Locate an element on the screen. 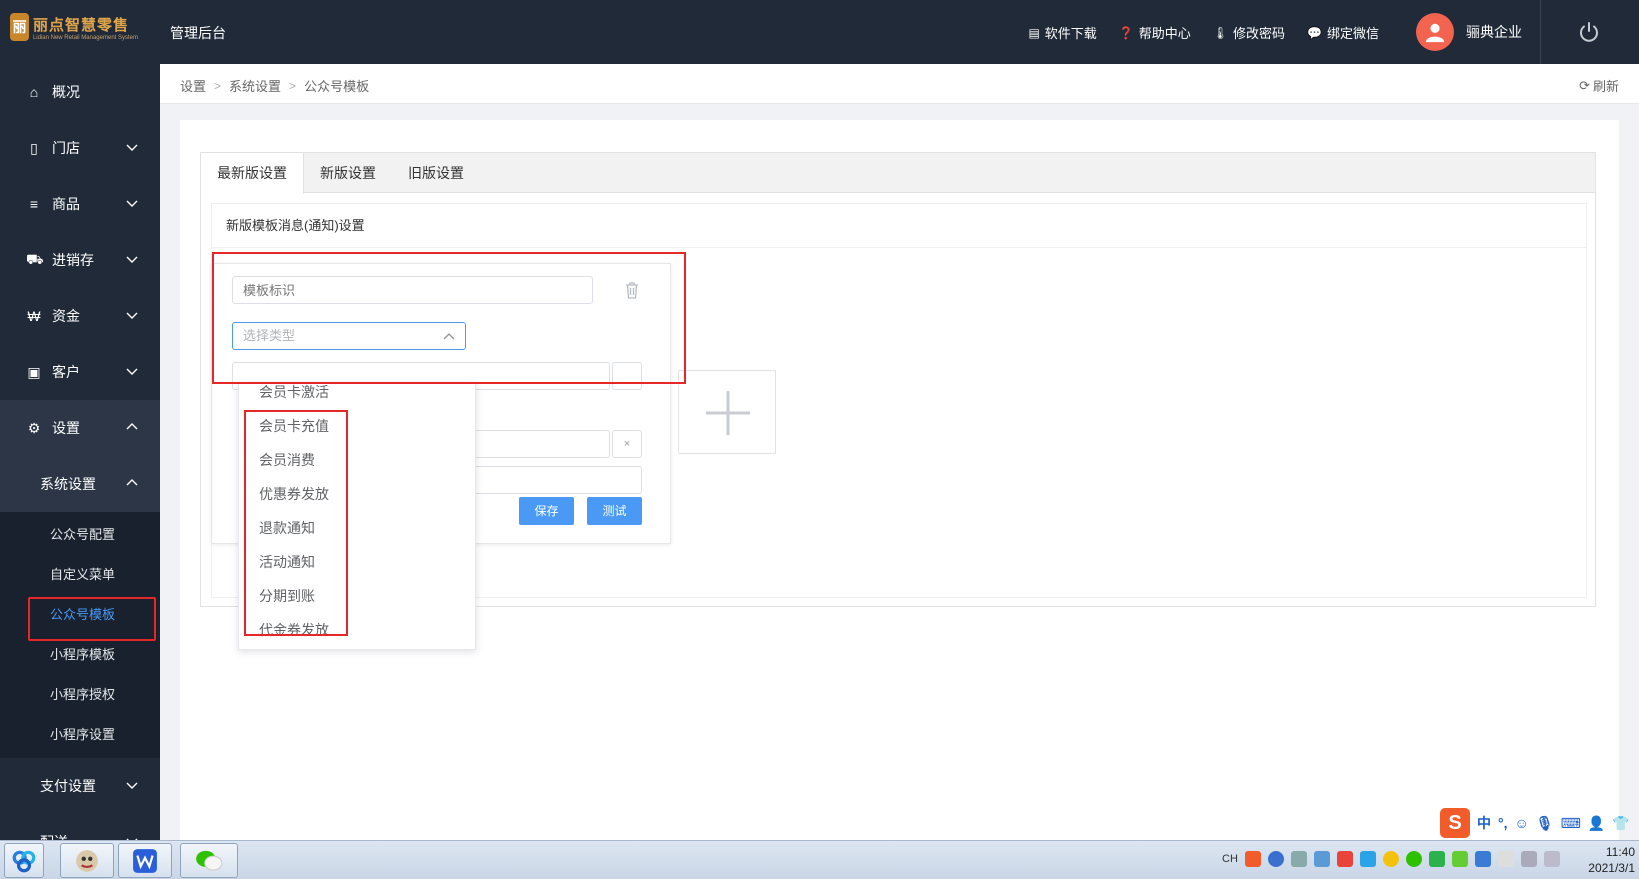 The height and width of the screenshot is (879, 1639). tab-old-settings: 旧版设置 is located at coordinates (436, 172).